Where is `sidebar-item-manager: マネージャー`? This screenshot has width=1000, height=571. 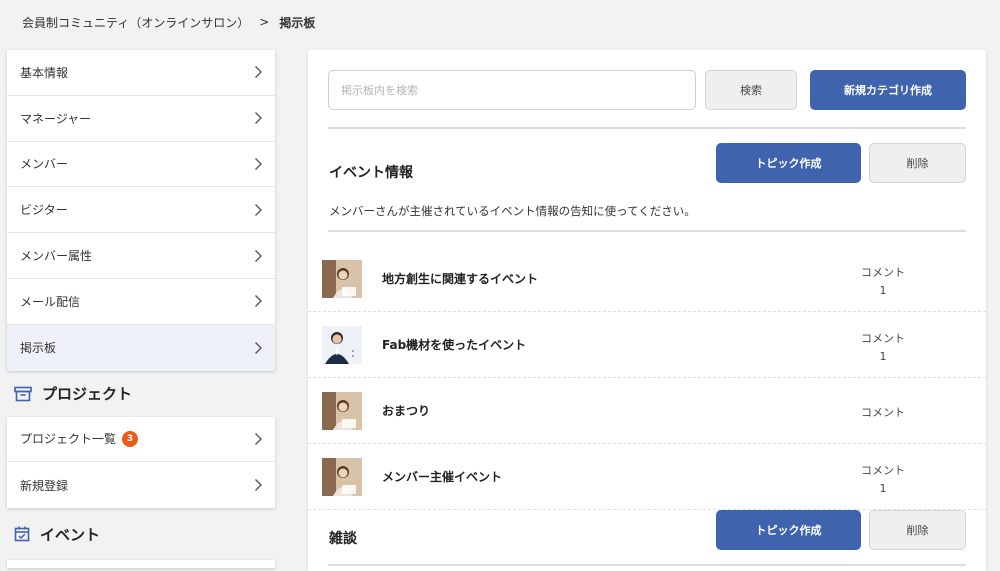 sidebar-item-manager: マネージャー is located at coordinates (141, 119).